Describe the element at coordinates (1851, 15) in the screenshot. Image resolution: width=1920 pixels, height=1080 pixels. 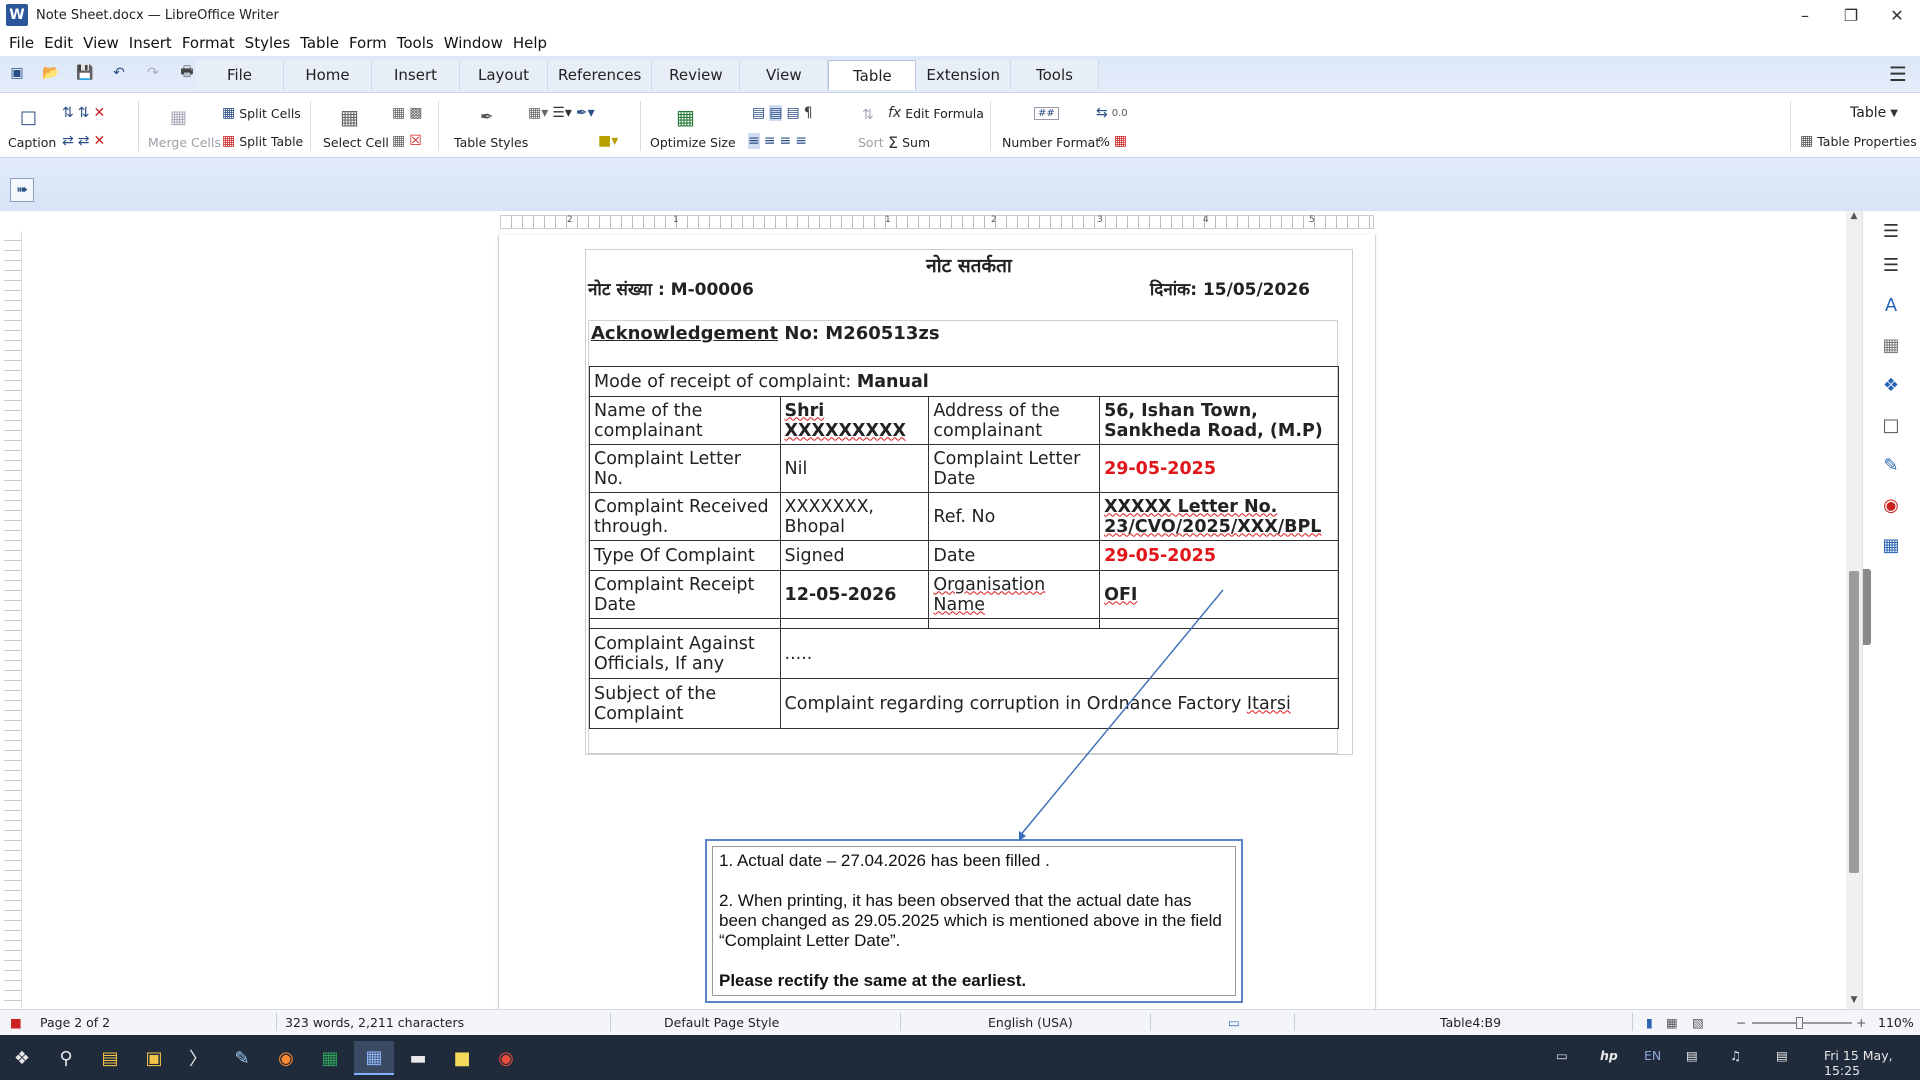
I see `restore-icon: ❐` at that location.